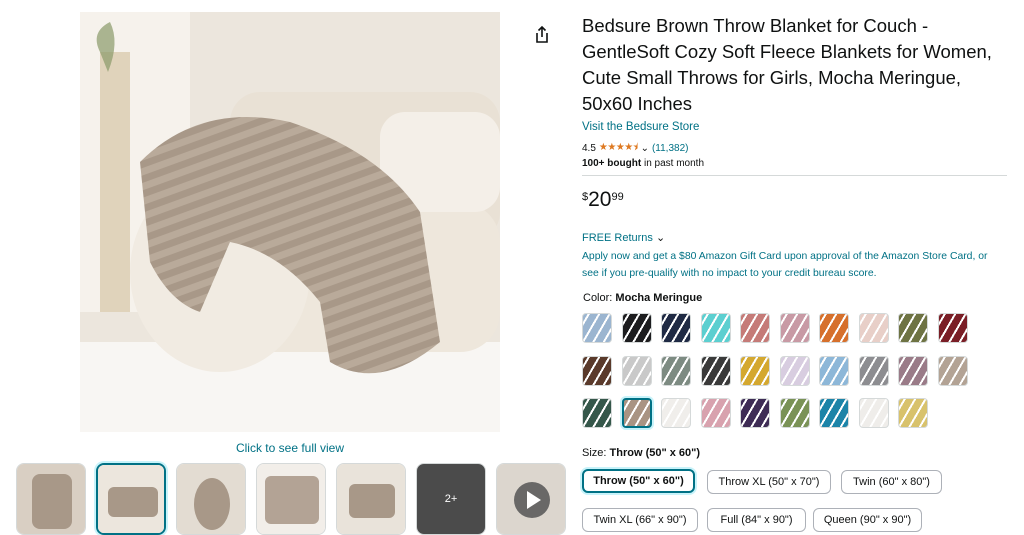 This screenshot has height=535, width=1024. I want to click on free-returns-label: FREE Returns, so click(617, 238).